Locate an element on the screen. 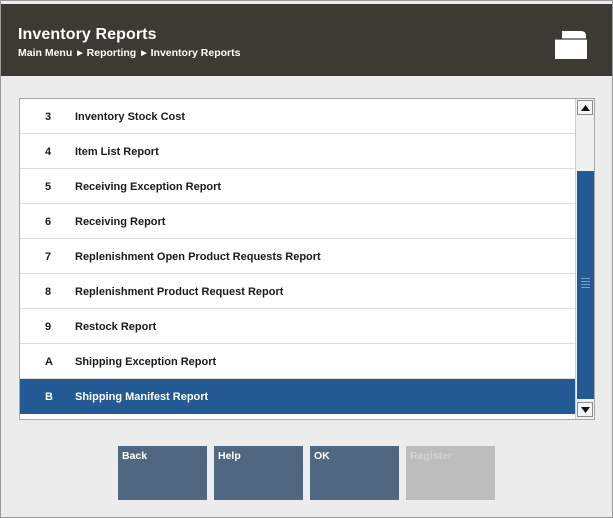 This screenshot has width=613, height=518. list-item-label: Inventory Stock Cost is located at coordinates (130, 117).